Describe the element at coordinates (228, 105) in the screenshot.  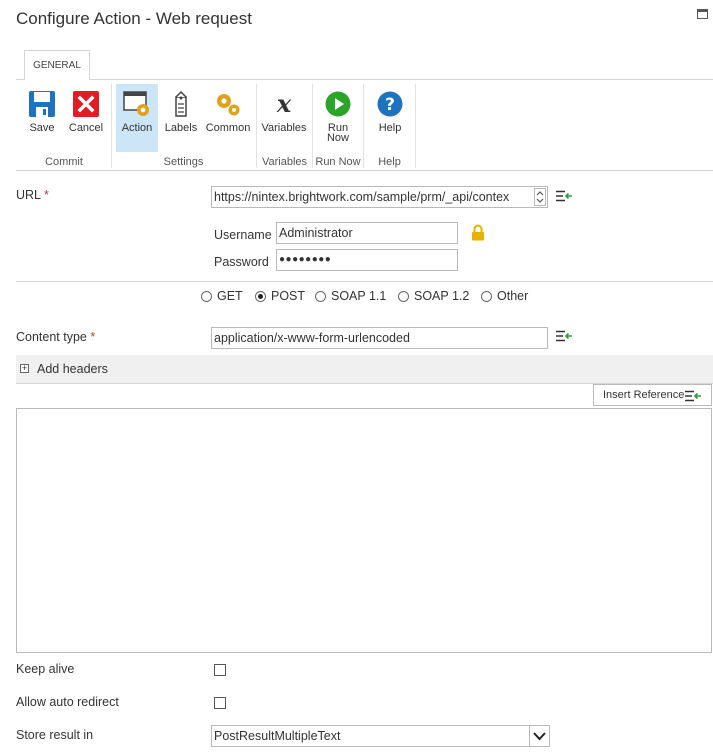
I see `gears-icon` at that location.